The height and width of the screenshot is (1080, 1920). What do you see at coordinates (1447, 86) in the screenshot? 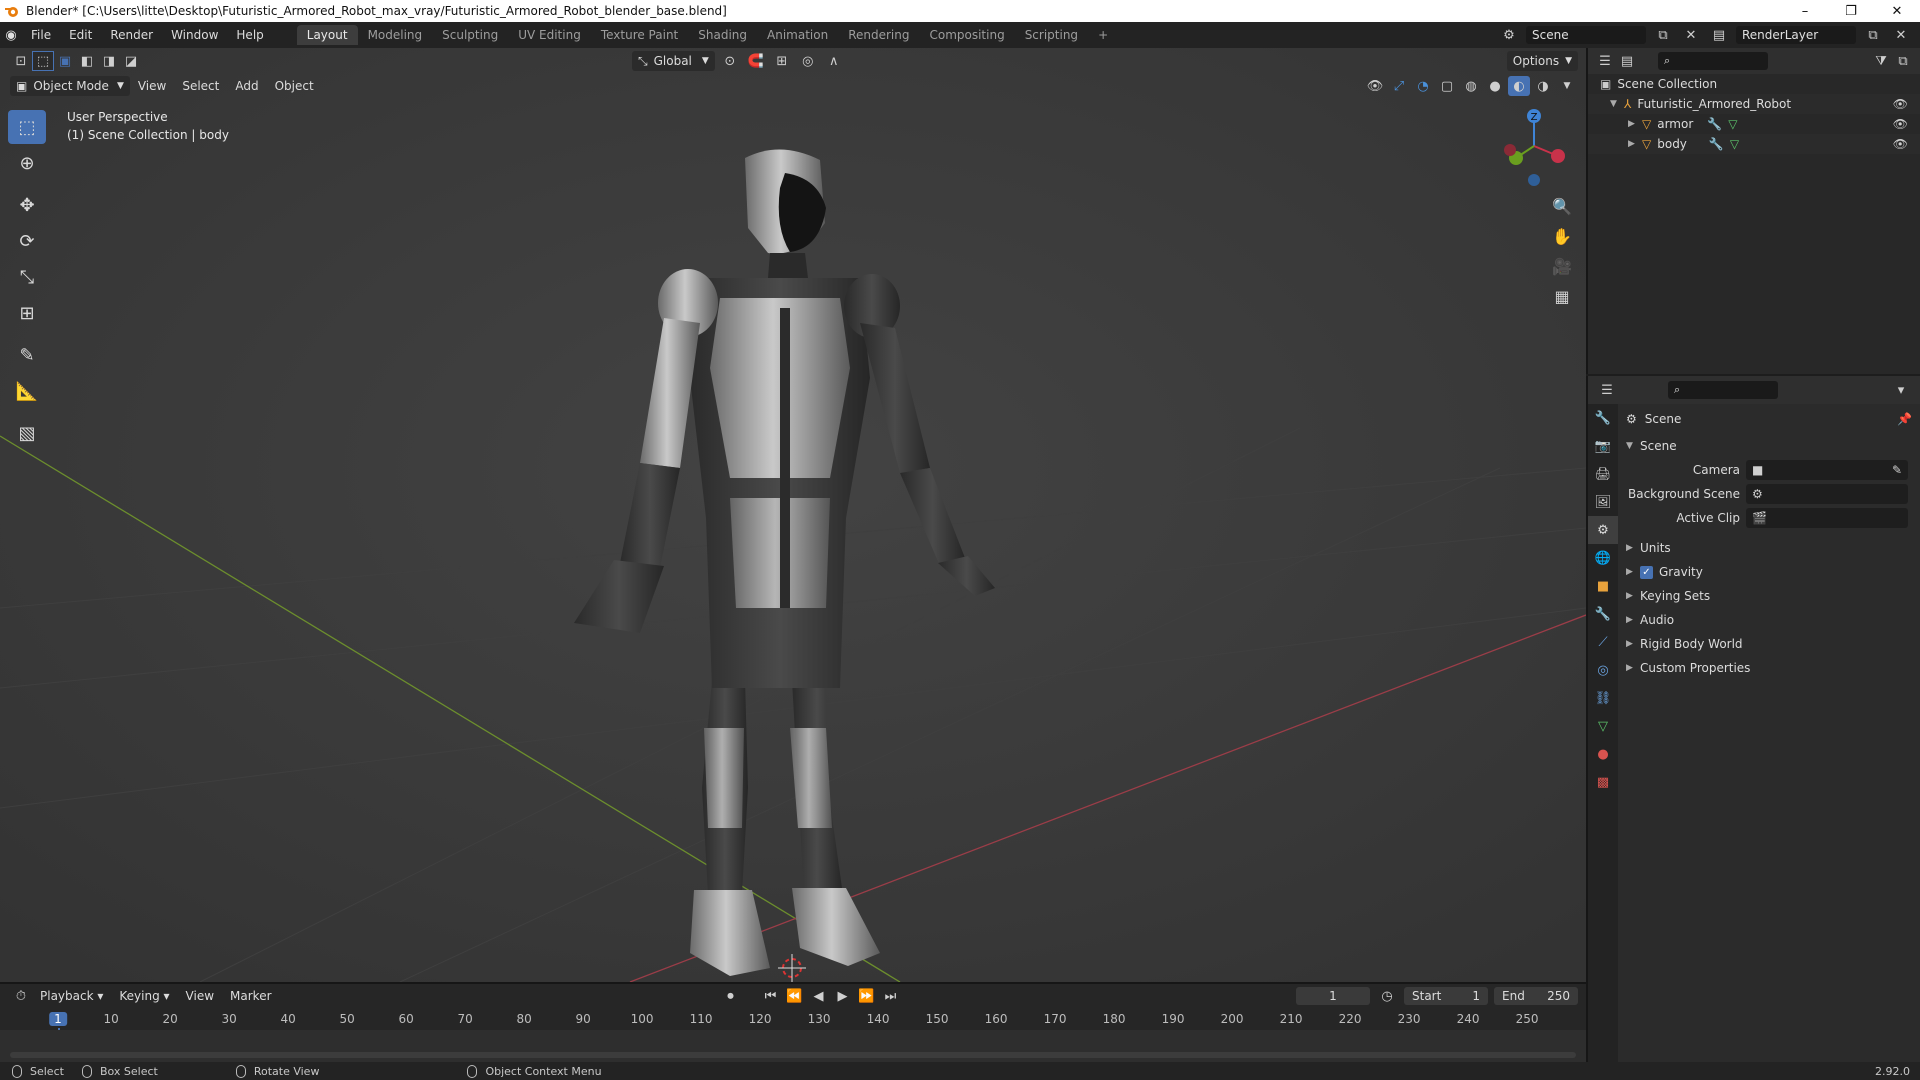
I see `xray-icon: ▢` at bounding box center [1447, 86].